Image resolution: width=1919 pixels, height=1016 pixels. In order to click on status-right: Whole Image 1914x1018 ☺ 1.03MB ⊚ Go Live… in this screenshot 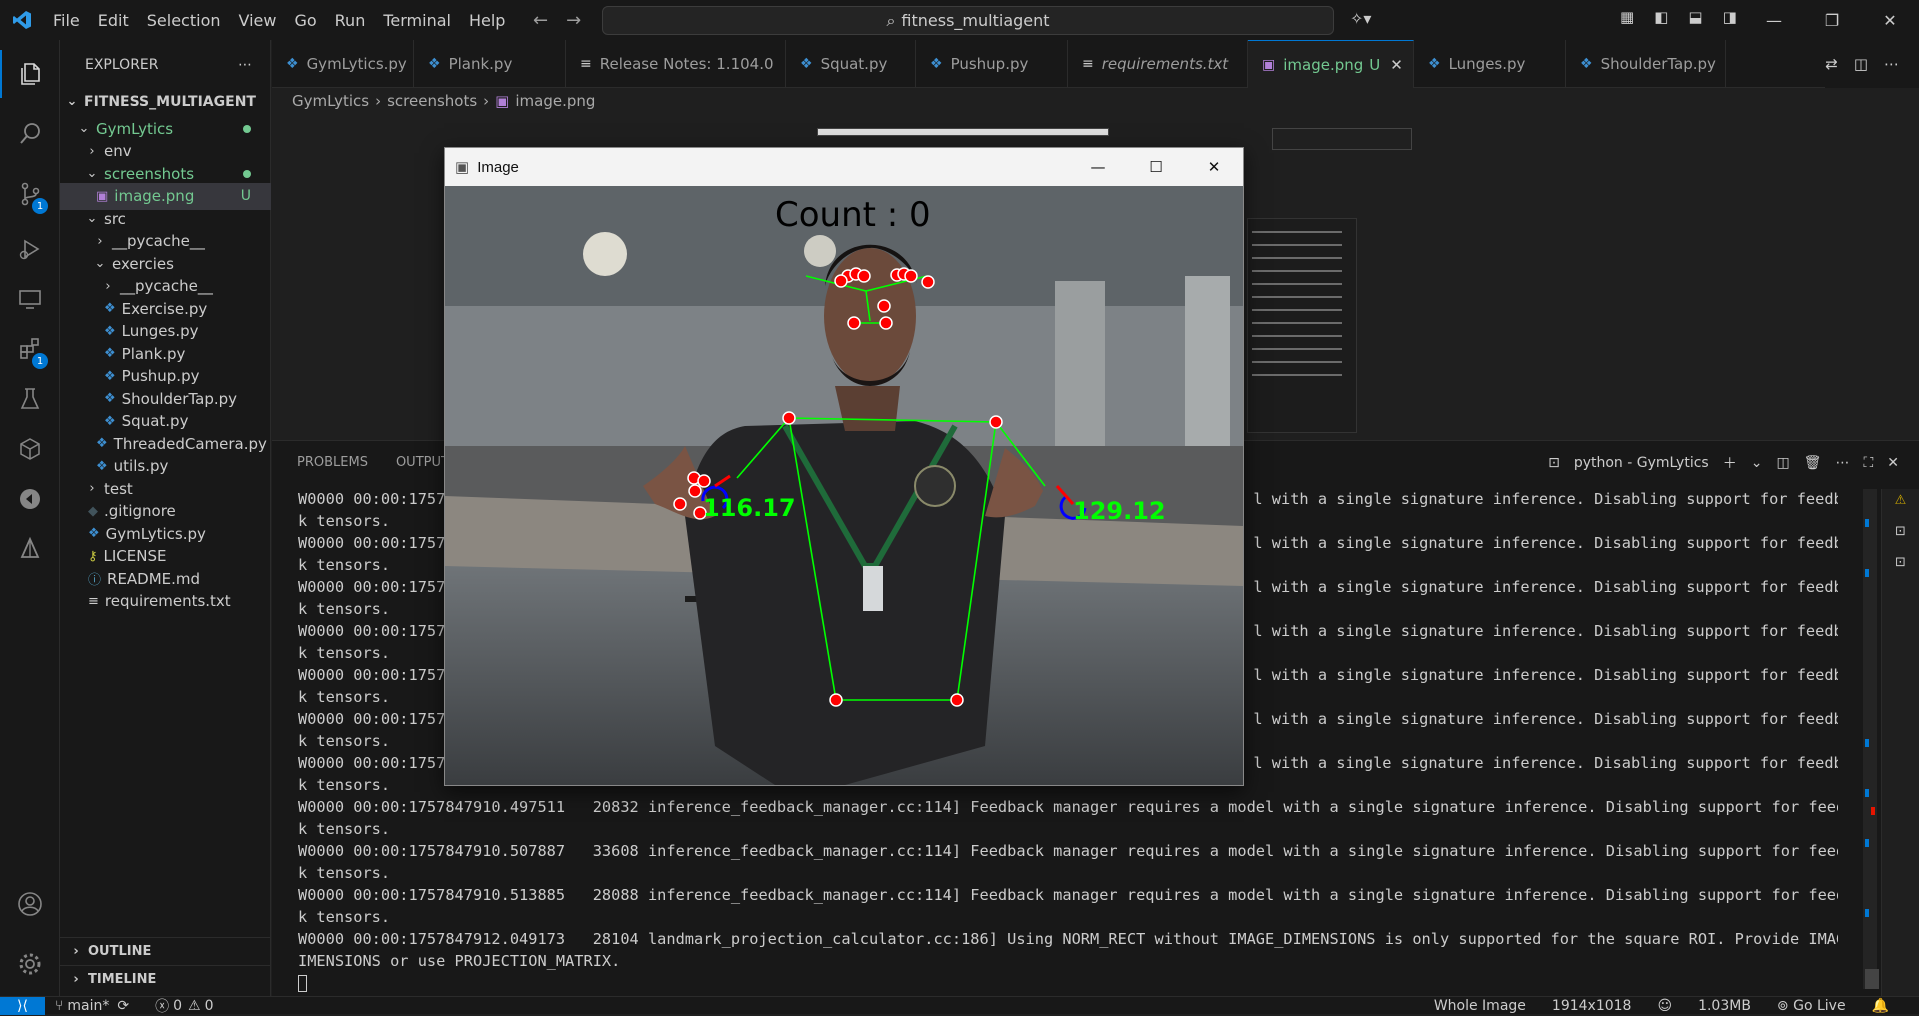, I will do `click(1676, 1006)`.